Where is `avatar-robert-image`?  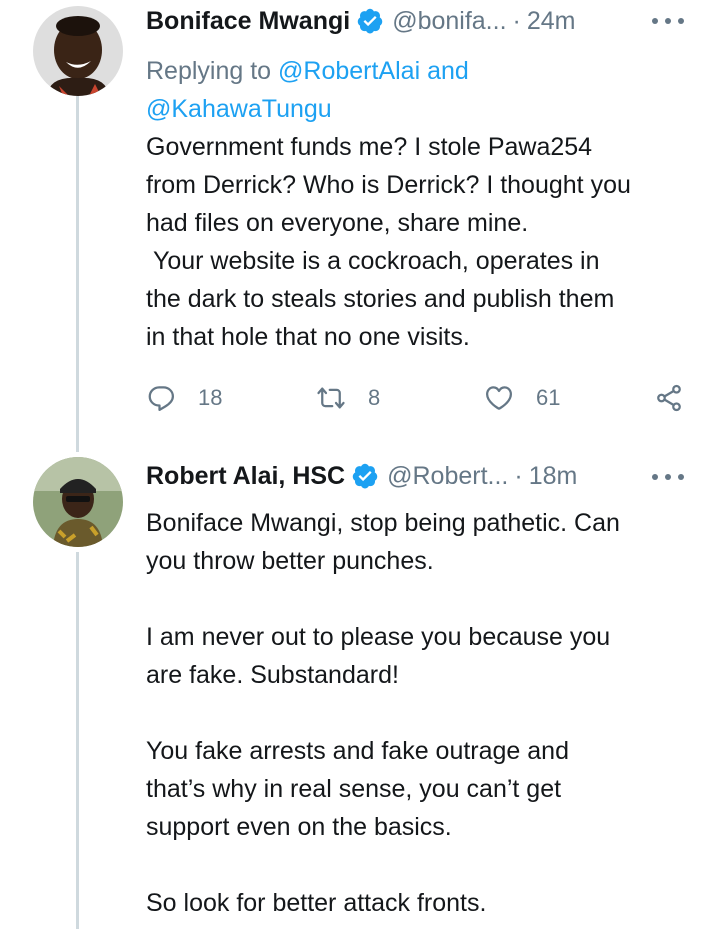 avatar-robert-image is located at coordinates (78, 502).